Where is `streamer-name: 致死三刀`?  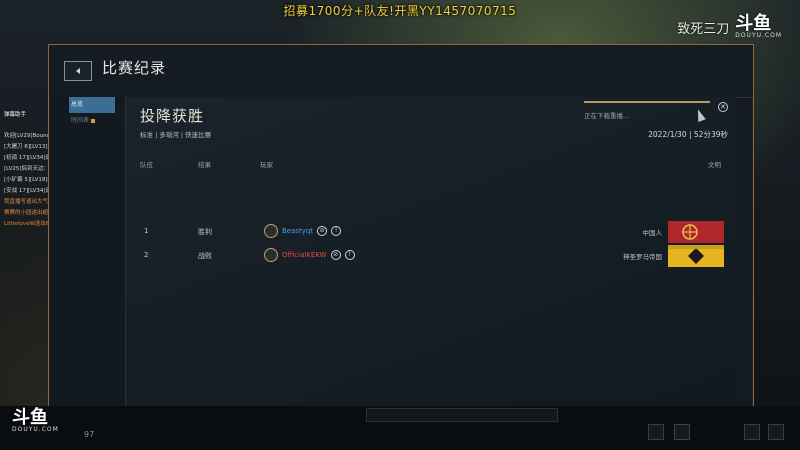
streamer-name: 致死三刀 is located at coordinates (703, 29).